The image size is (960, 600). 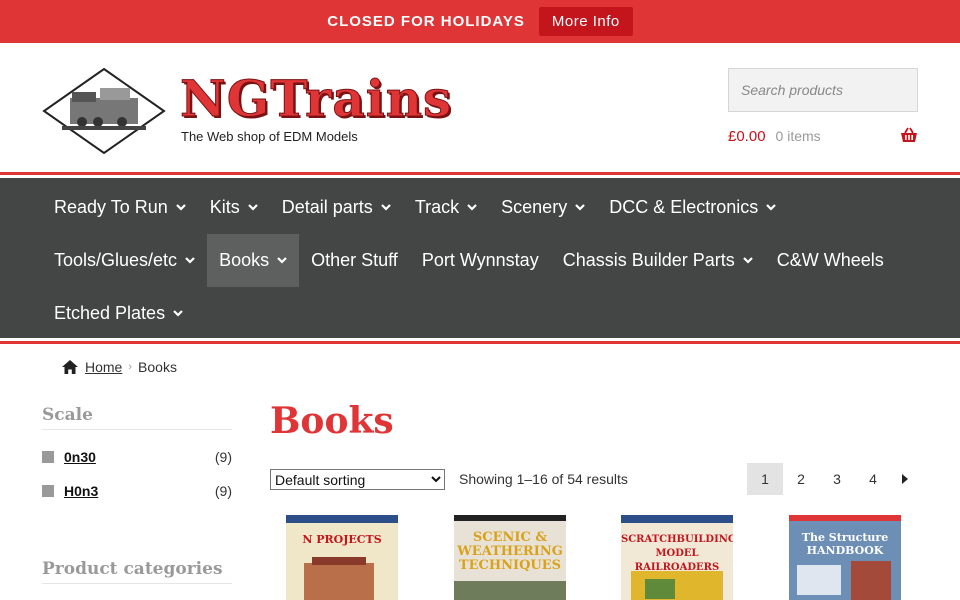 I want to click on product-image: SCENIC & WEATHERING TECHNIQUES, so click(x=510, y=557).